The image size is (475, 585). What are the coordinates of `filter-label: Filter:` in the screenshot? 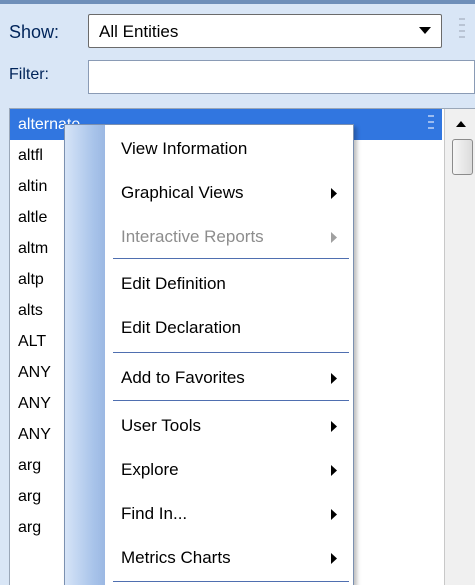 It's located at (29, 74).